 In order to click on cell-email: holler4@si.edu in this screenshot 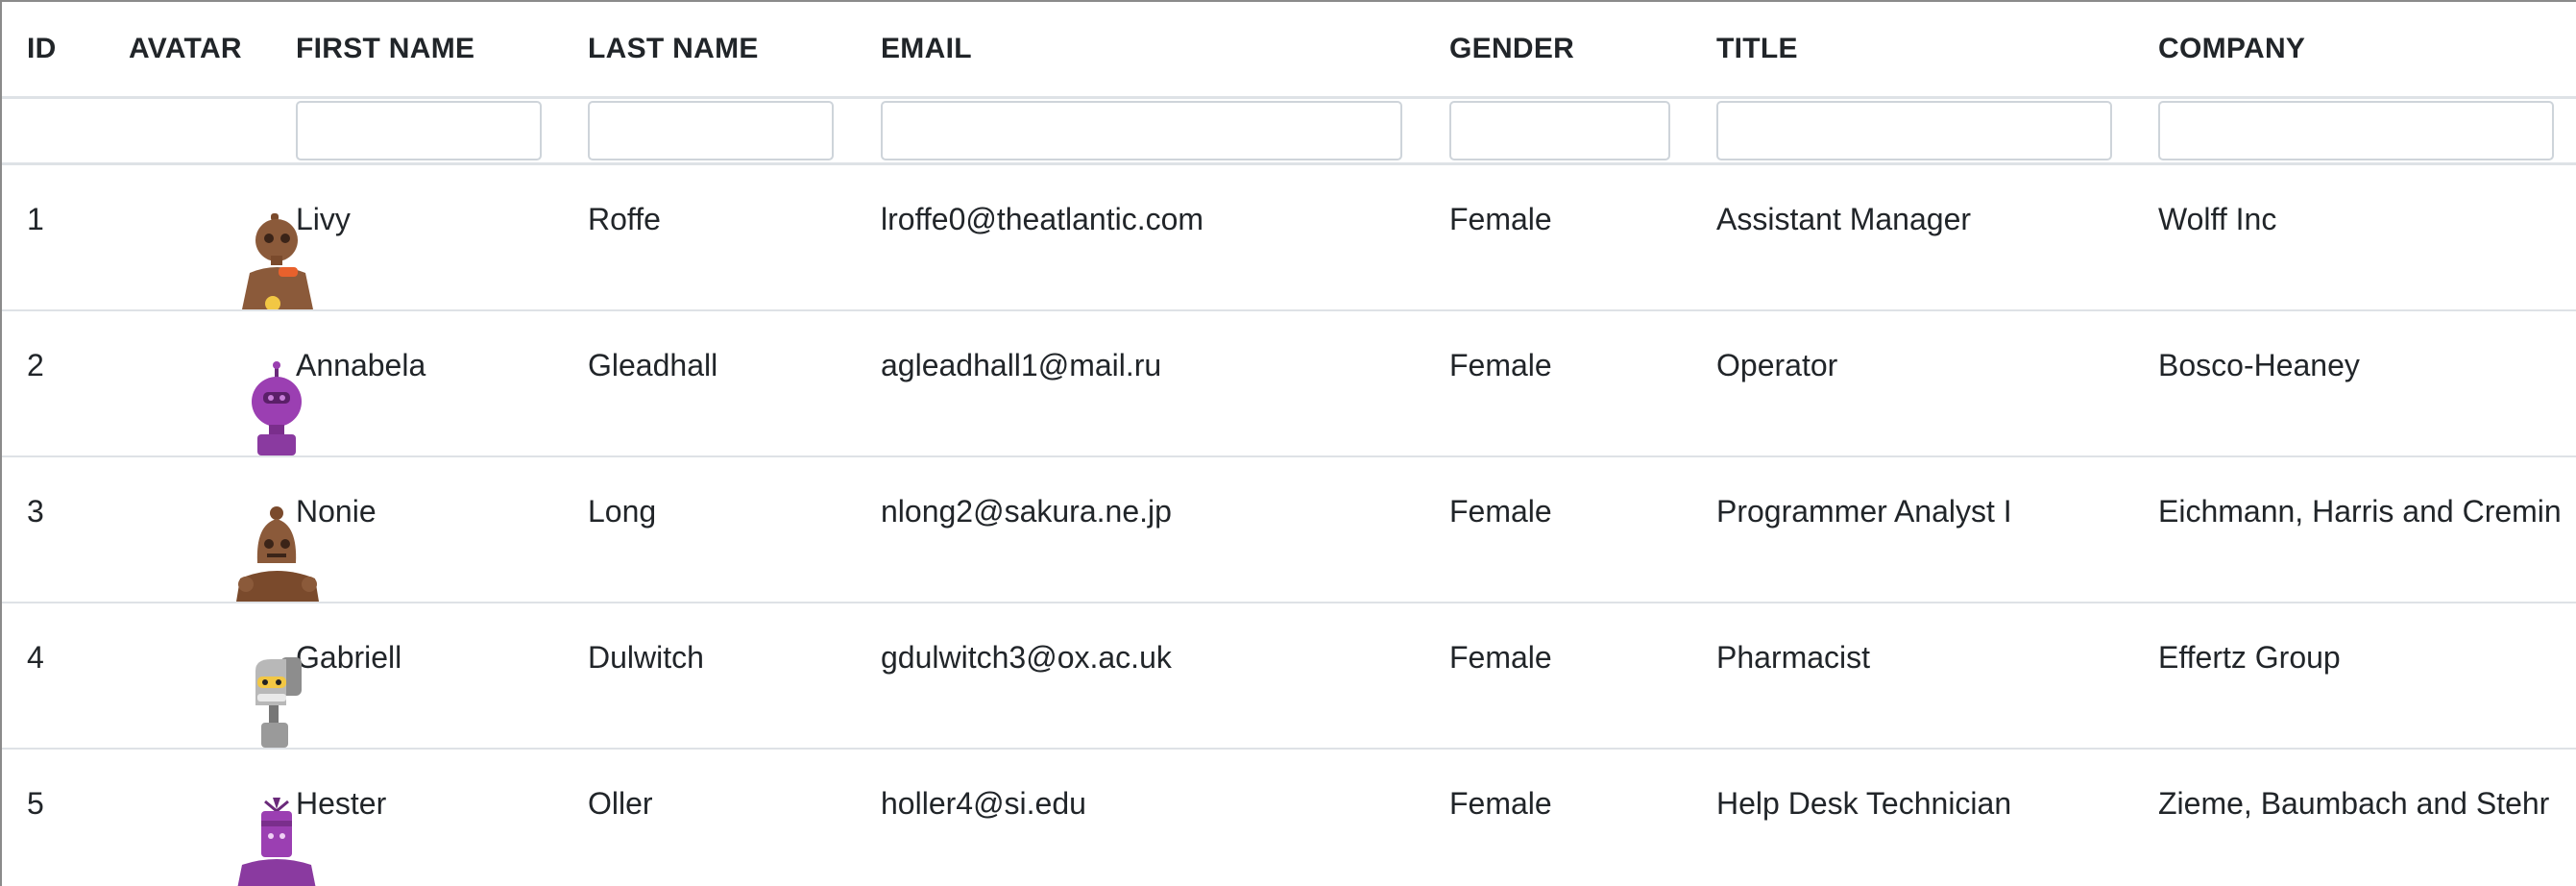, I will do `click(1140, 818)`.